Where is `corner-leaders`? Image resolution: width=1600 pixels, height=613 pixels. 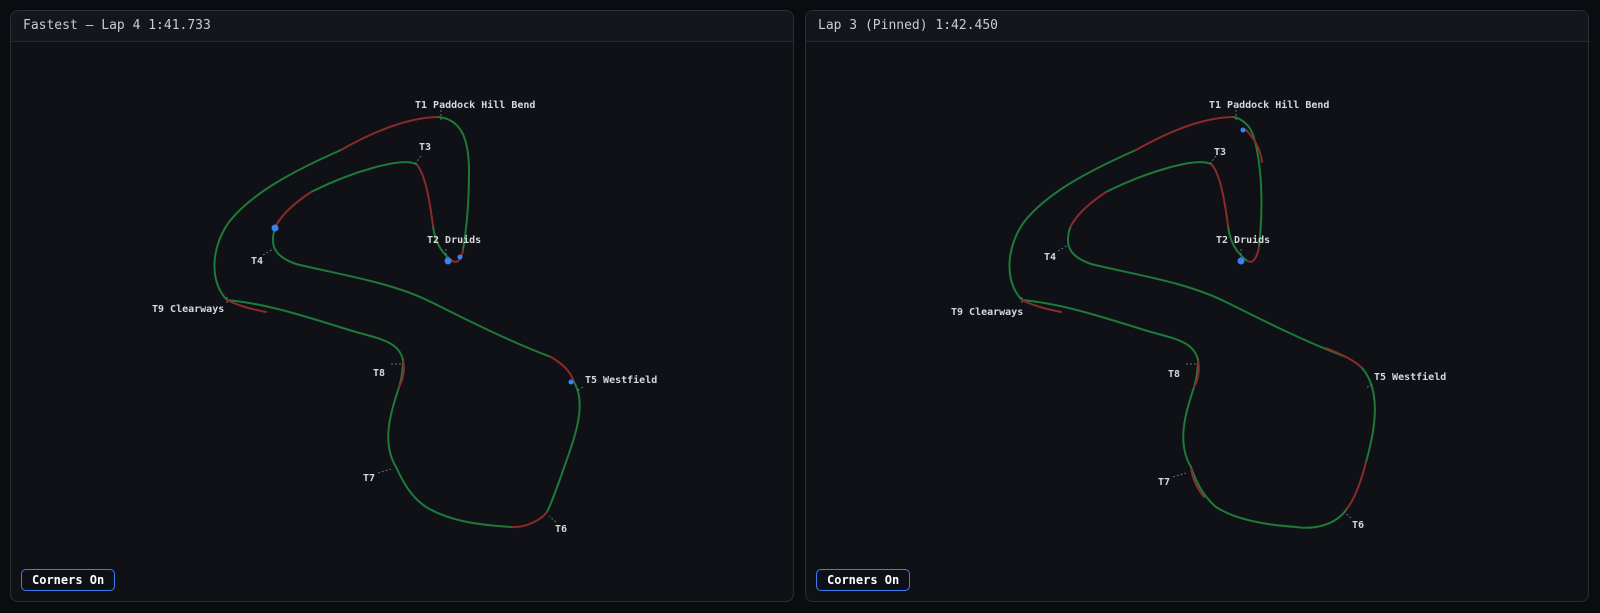
corner-leaders is located at coordinates (1197, 314).